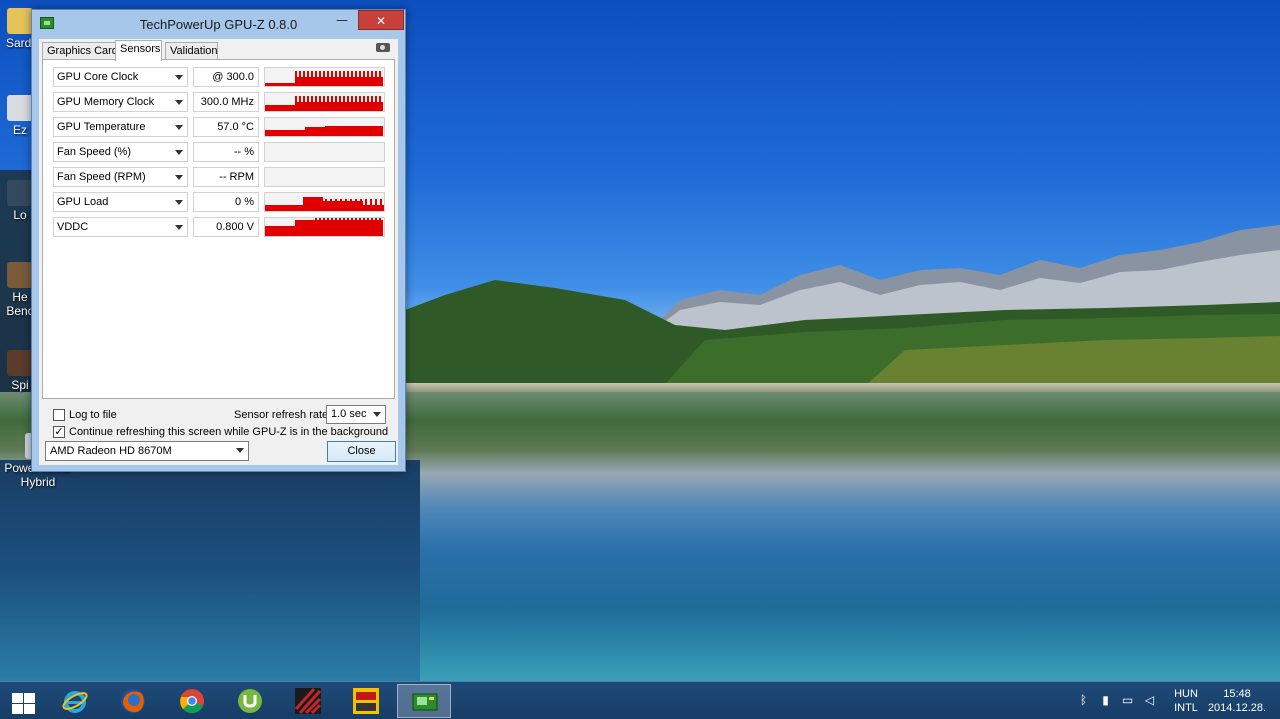 This screenshot has height=719, width=1280. Describe the element at coordinates (1127, 700) in the screenshot. I see `network-icon: ▭` at that location.